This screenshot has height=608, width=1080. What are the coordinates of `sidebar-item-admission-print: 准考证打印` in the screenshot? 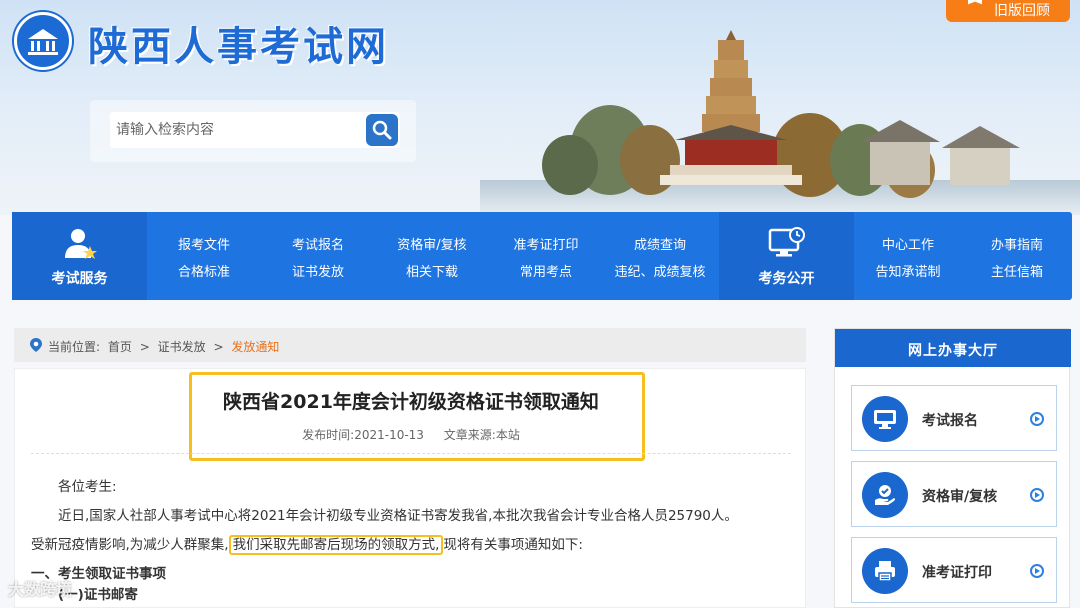 It's located at (954, 570).